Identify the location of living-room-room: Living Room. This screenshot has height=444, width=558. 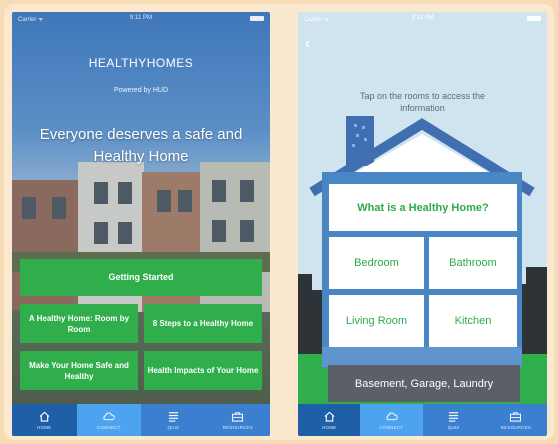
(376, 321).